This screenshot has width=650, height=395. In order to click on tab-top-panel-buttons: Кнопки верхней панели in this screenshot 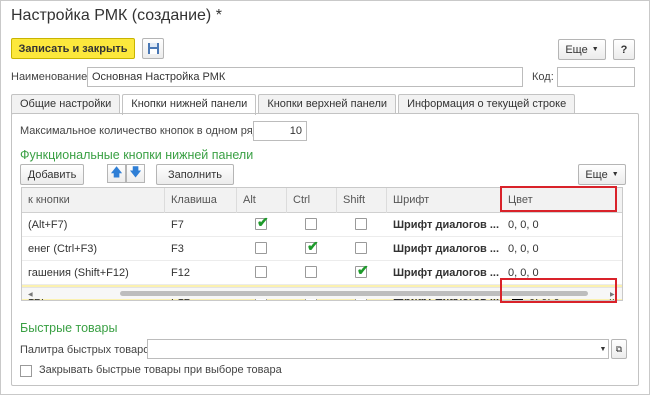, I will do `click(327, 104)`.